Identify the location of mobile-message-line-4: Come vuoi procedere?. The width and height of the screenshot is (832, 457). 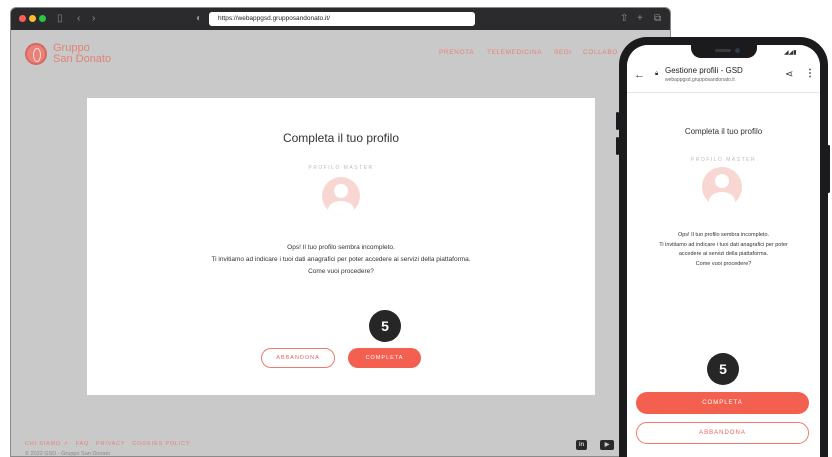
(723, 263).